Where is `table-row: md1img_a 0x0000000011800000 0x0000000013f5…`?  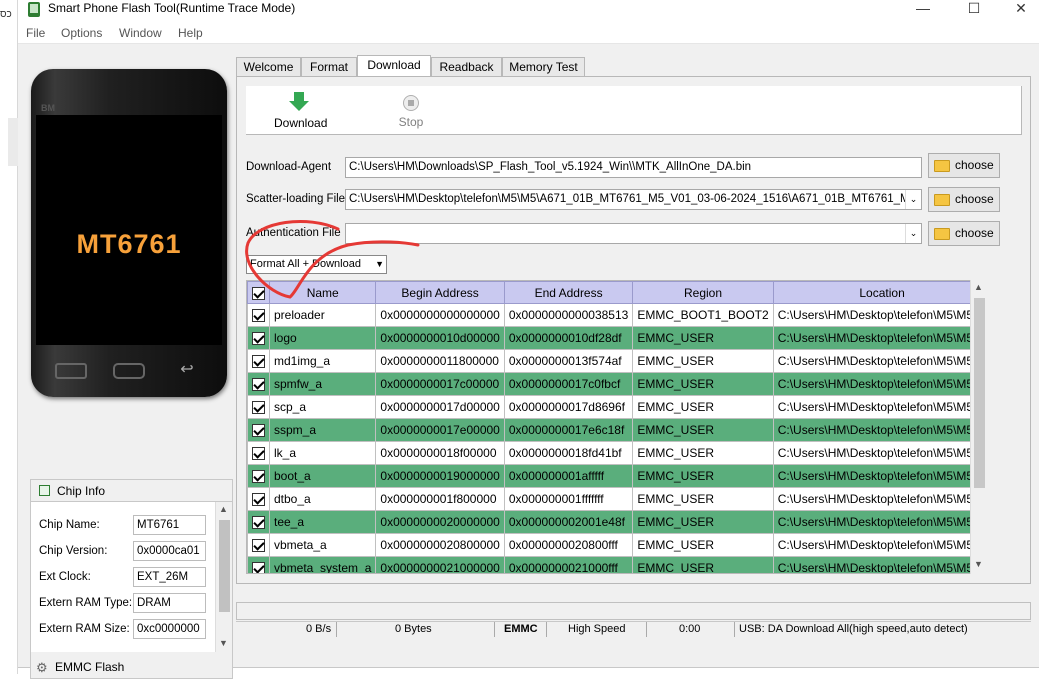 table-row: md1img_a 0x0000000011800000 0x0000000013f5… is located at coordinates (616, 361).